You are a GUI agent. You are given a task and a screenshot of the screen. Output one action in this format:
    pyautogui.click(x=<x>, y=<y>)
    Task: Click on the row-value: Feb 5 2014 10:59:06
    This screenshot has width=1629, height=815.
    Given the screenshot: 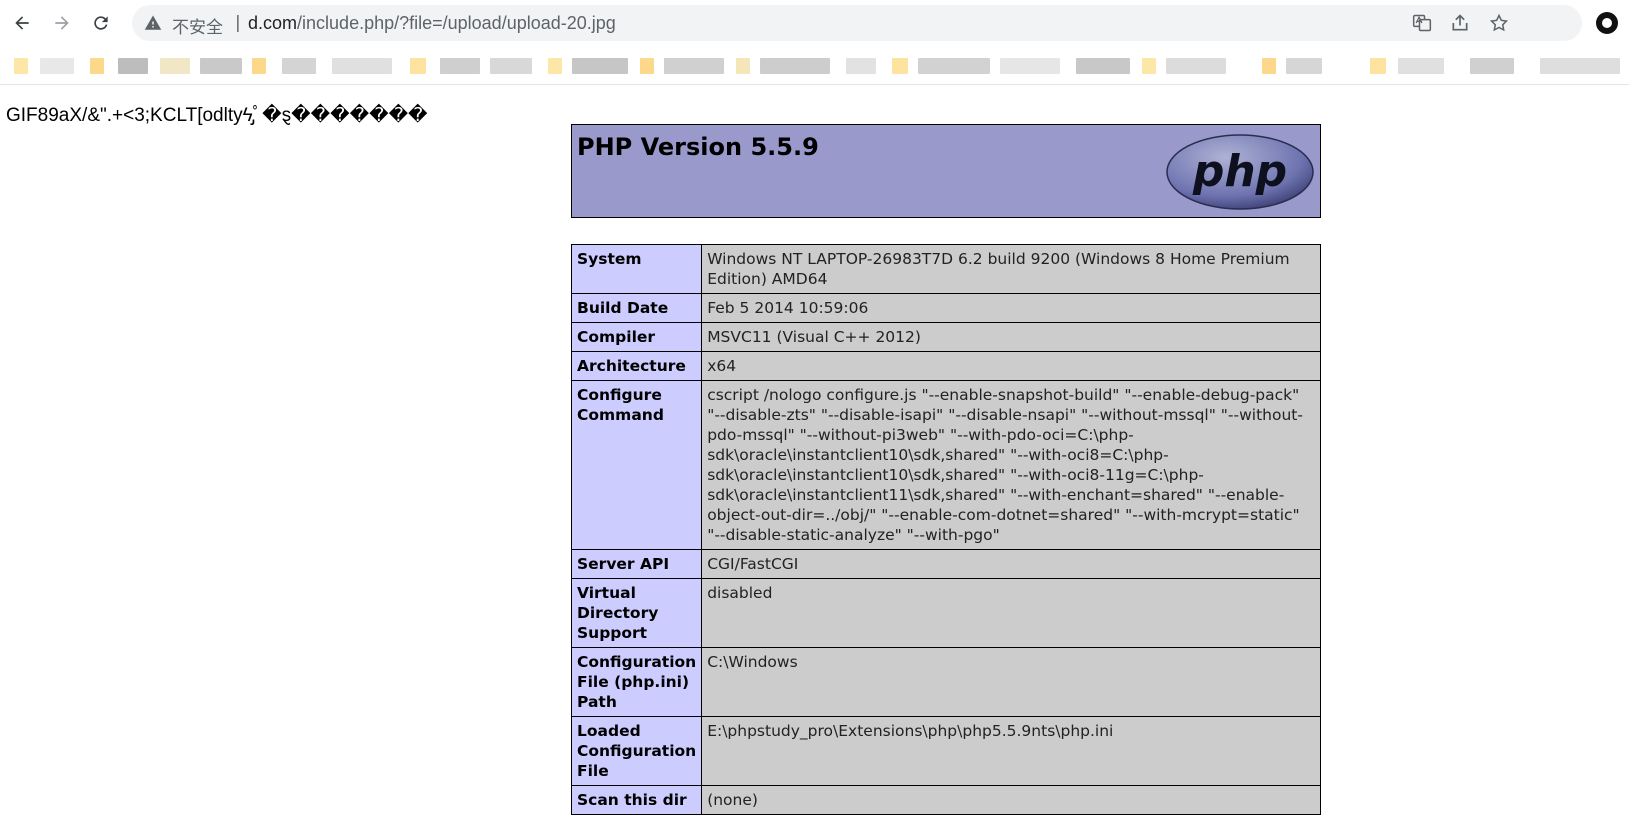 What is the action you would take?
    pyautogui.click(x=1011, y=308)
    